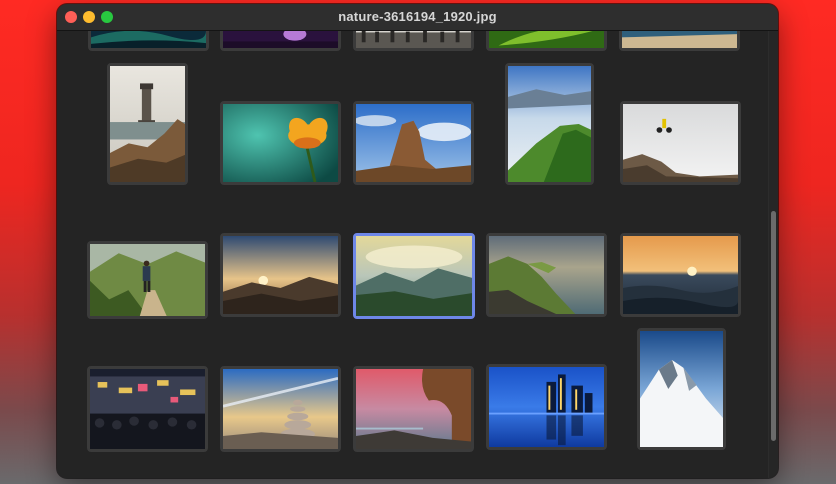 The image size is (836, 484). What do you see at coordinates (148, 41) in the screenshot?
I see `aurora-photo` at bounding box center [148, 41].